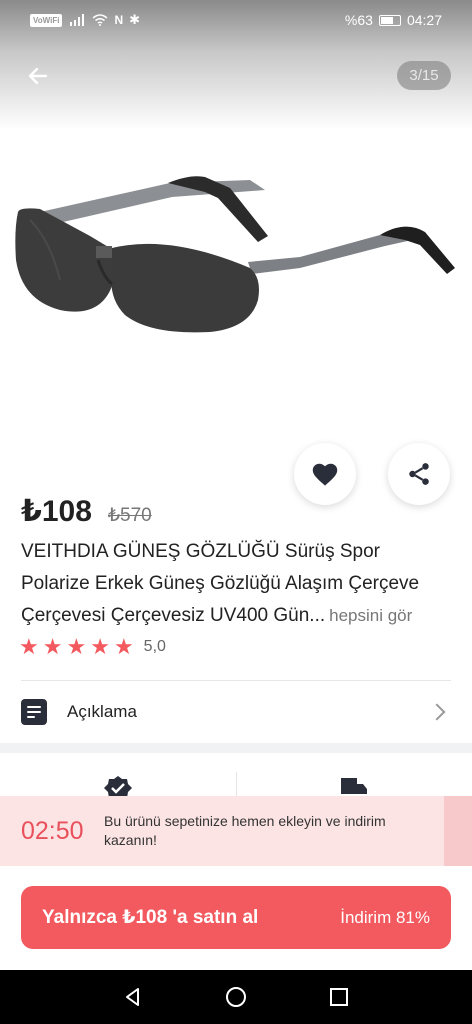 The height and width of the screenshot is (1024, 472). What do you see at coordinates (154, 646) in the screenshot?
I see `rating-value: 5,0` at bounding box center [154, 646].